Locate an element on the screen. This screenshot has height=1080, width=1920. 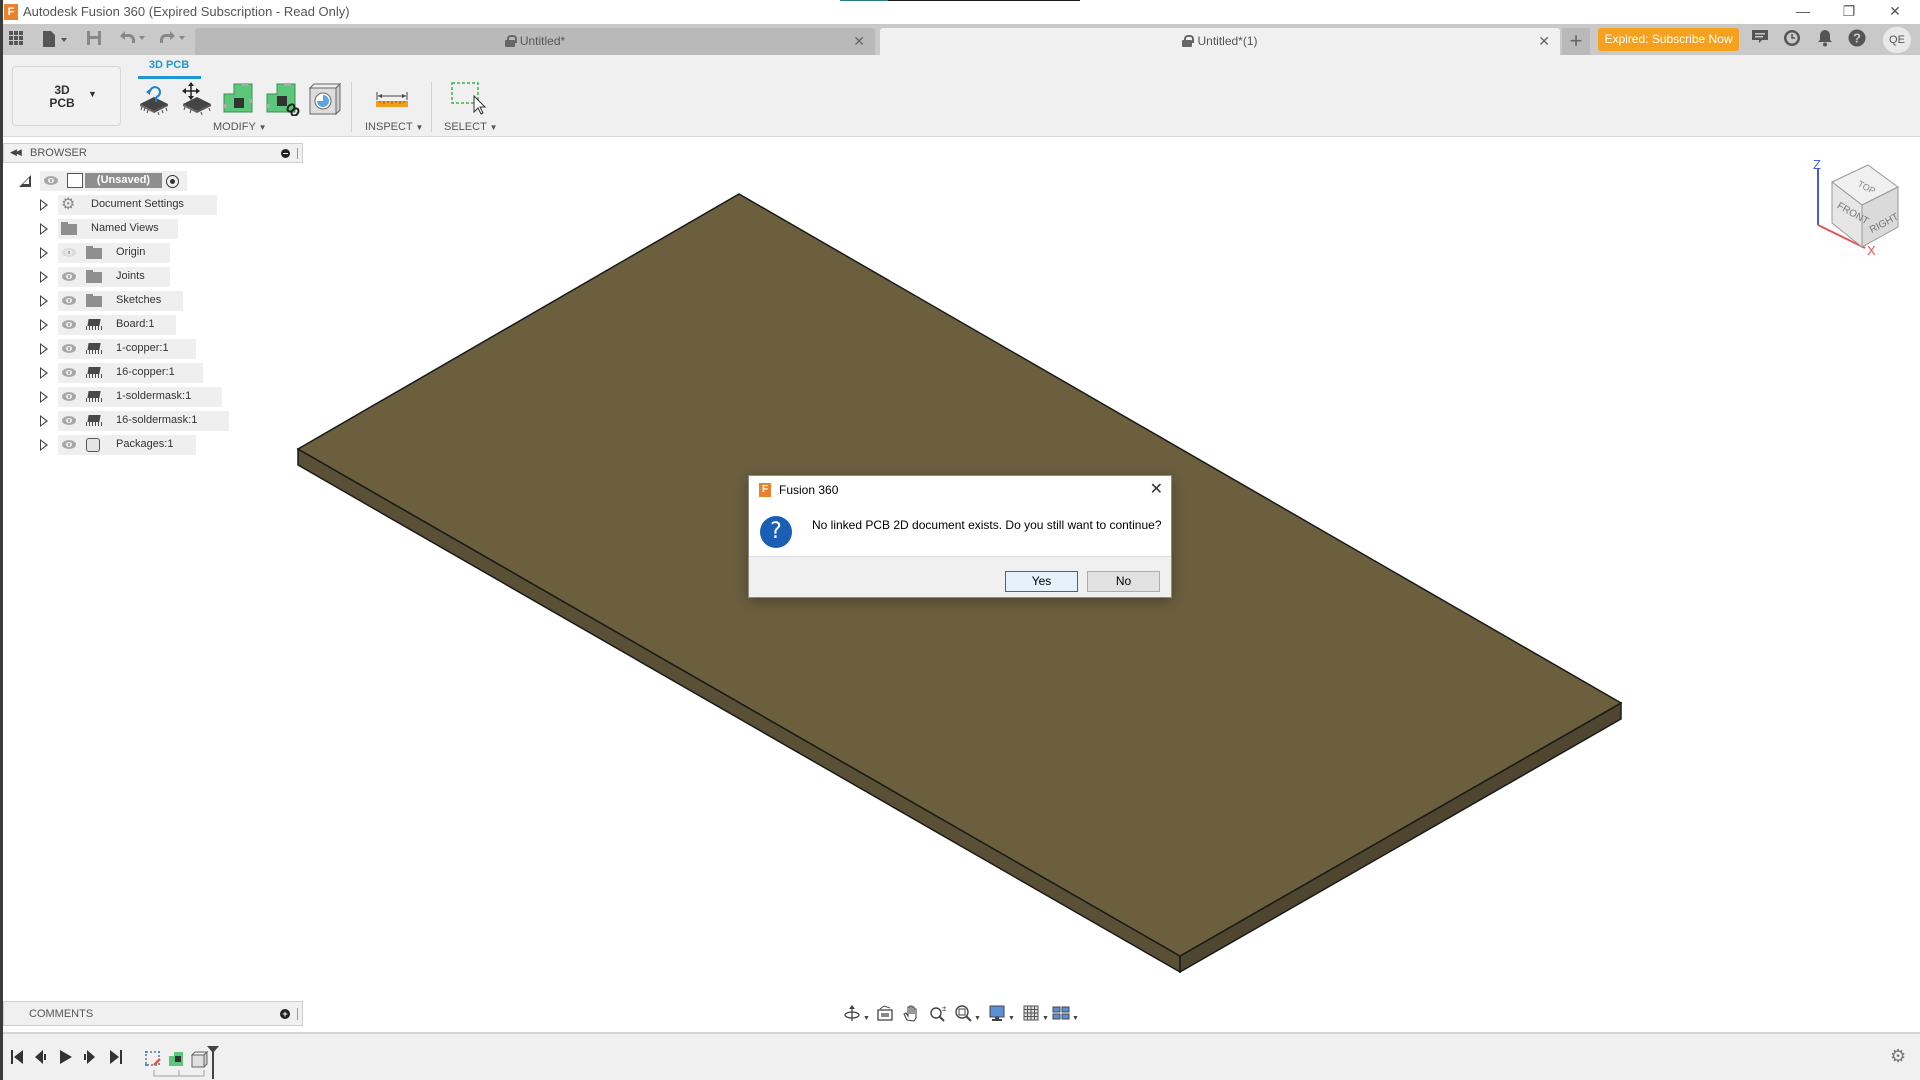
step-forward-icon is located at coordinates (90, 1057).